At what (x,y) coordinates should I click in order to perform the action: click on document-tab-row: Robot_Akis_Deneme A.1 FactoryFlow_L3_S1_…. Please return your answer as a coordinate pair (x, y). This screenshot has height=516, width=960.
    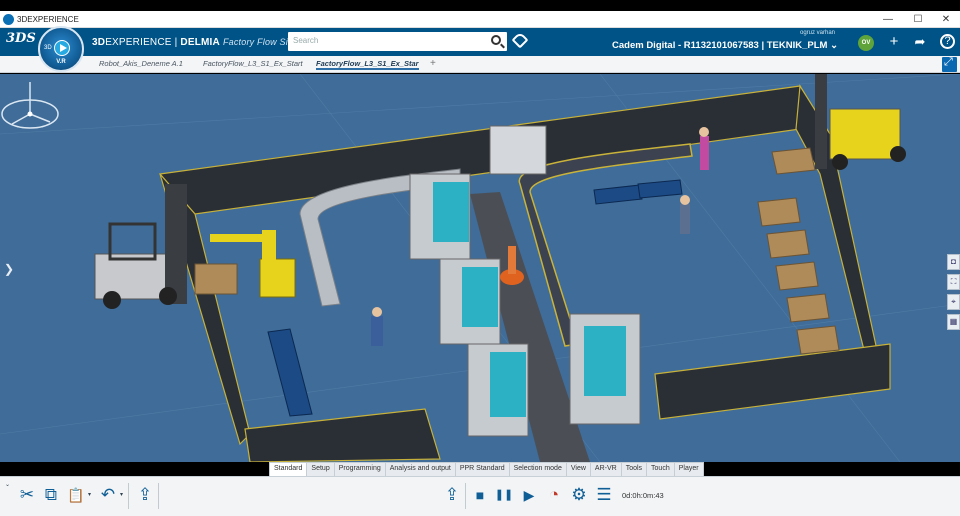
    Looking at the image, I should click on (480, 64).